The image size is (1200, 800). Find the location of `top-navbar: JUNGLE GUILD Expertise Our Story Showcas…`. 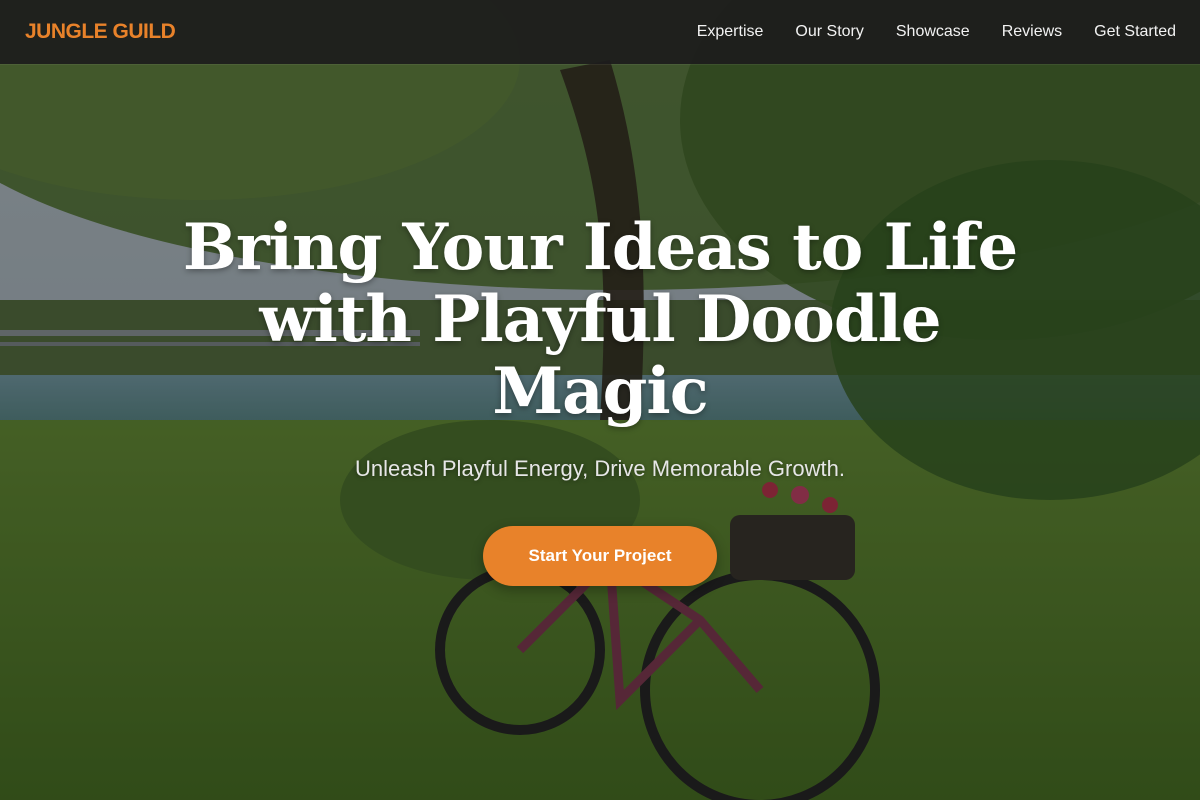

top-navbar: JUNGLE GUILD Expertise Our Story Showcas… is located at coordinates (600, 32).